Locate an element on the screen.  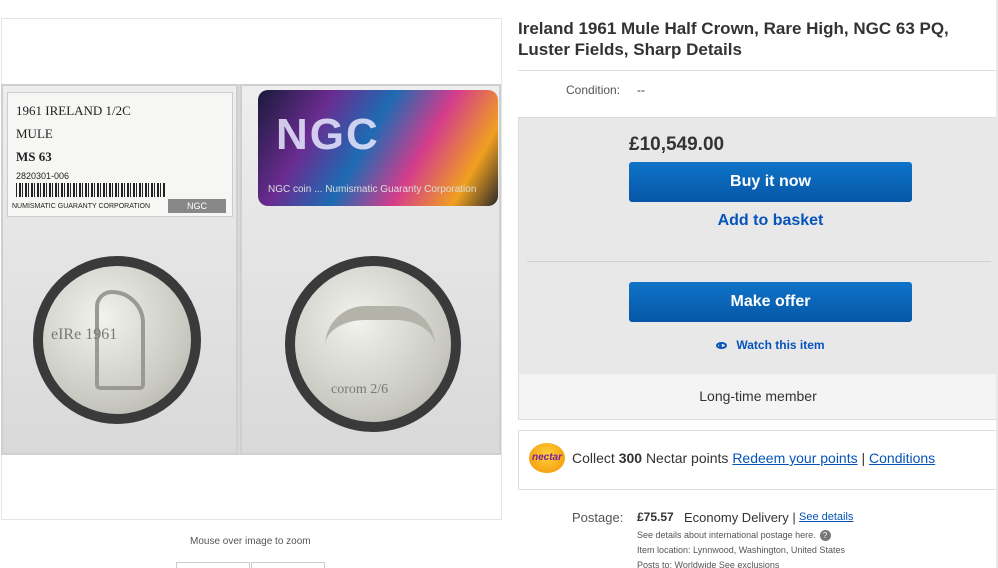
watch-item-link: Watch this item is located at coordinates (770, 345).